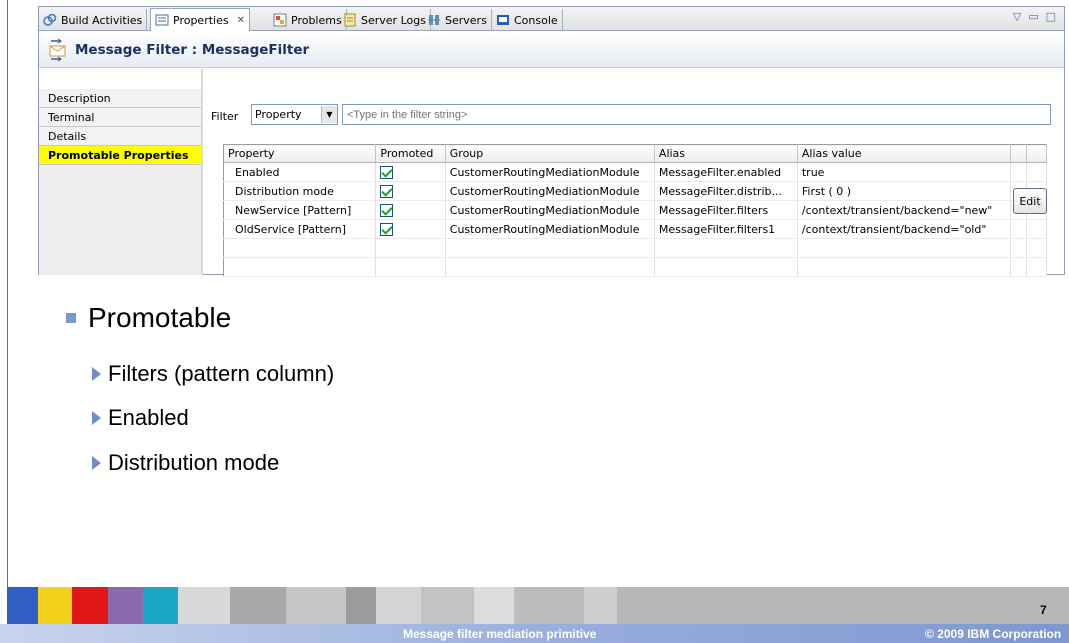 The image size is (1069, 643). I want to click on sub-bullet-text: Enabled, so click(148, 417).